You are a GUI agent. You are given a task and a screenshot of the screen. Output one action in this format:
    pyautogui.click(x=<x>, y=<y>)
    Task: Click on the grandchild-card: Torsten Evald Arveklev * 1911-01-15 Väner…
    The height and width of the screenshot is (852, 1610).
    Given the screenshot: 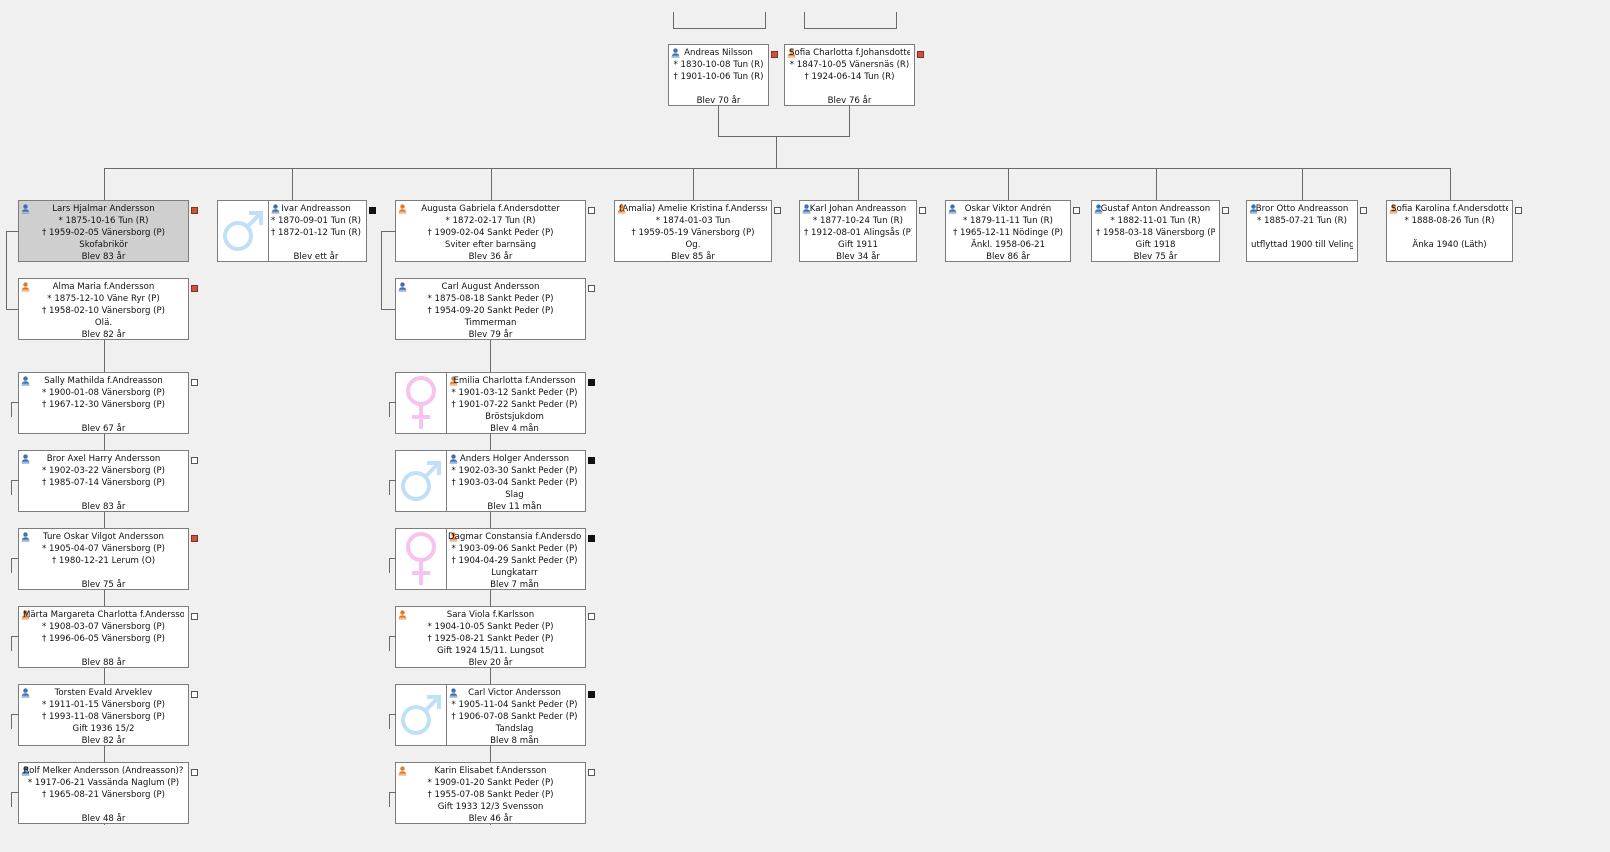 What is the action you would take?
    pyautogui.click(x=108, y=715)
    